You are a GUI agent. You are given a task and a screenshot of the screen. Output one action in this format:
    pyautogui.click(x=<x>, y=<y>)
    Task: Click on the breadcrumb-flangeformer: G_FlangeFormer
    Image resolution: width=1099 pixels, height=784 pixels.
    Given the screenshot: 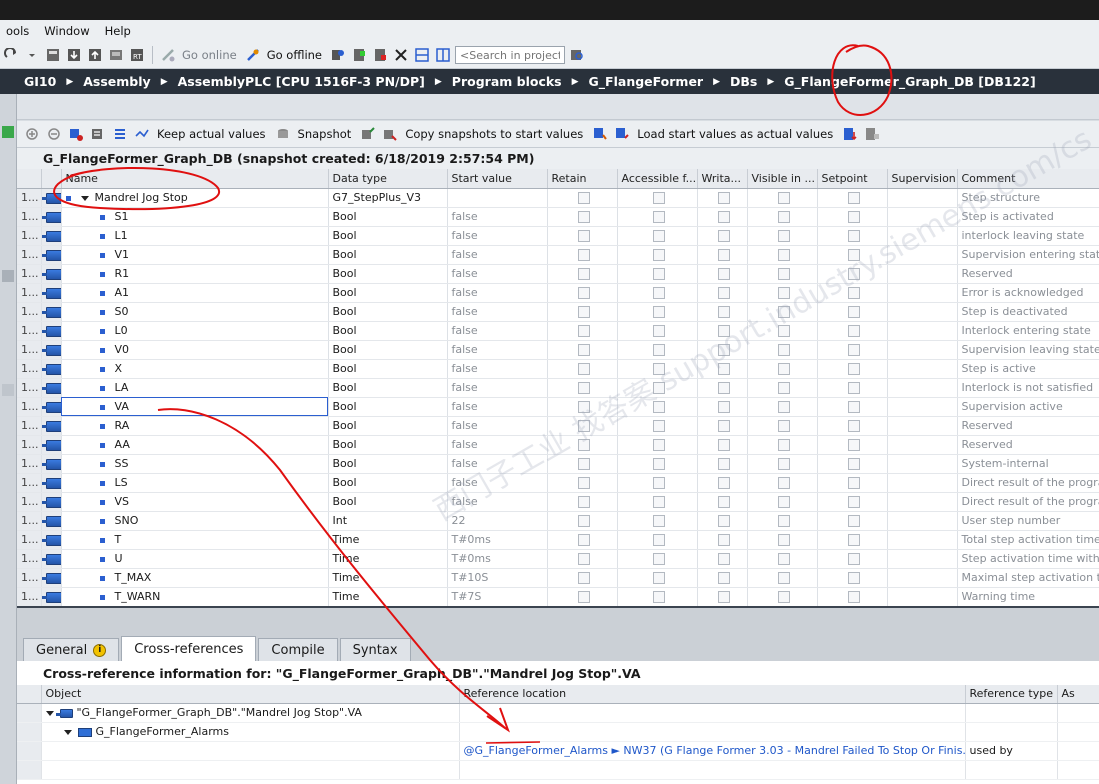 What is the action you would take?
    pyautogui.click(x=646, y=81)
    